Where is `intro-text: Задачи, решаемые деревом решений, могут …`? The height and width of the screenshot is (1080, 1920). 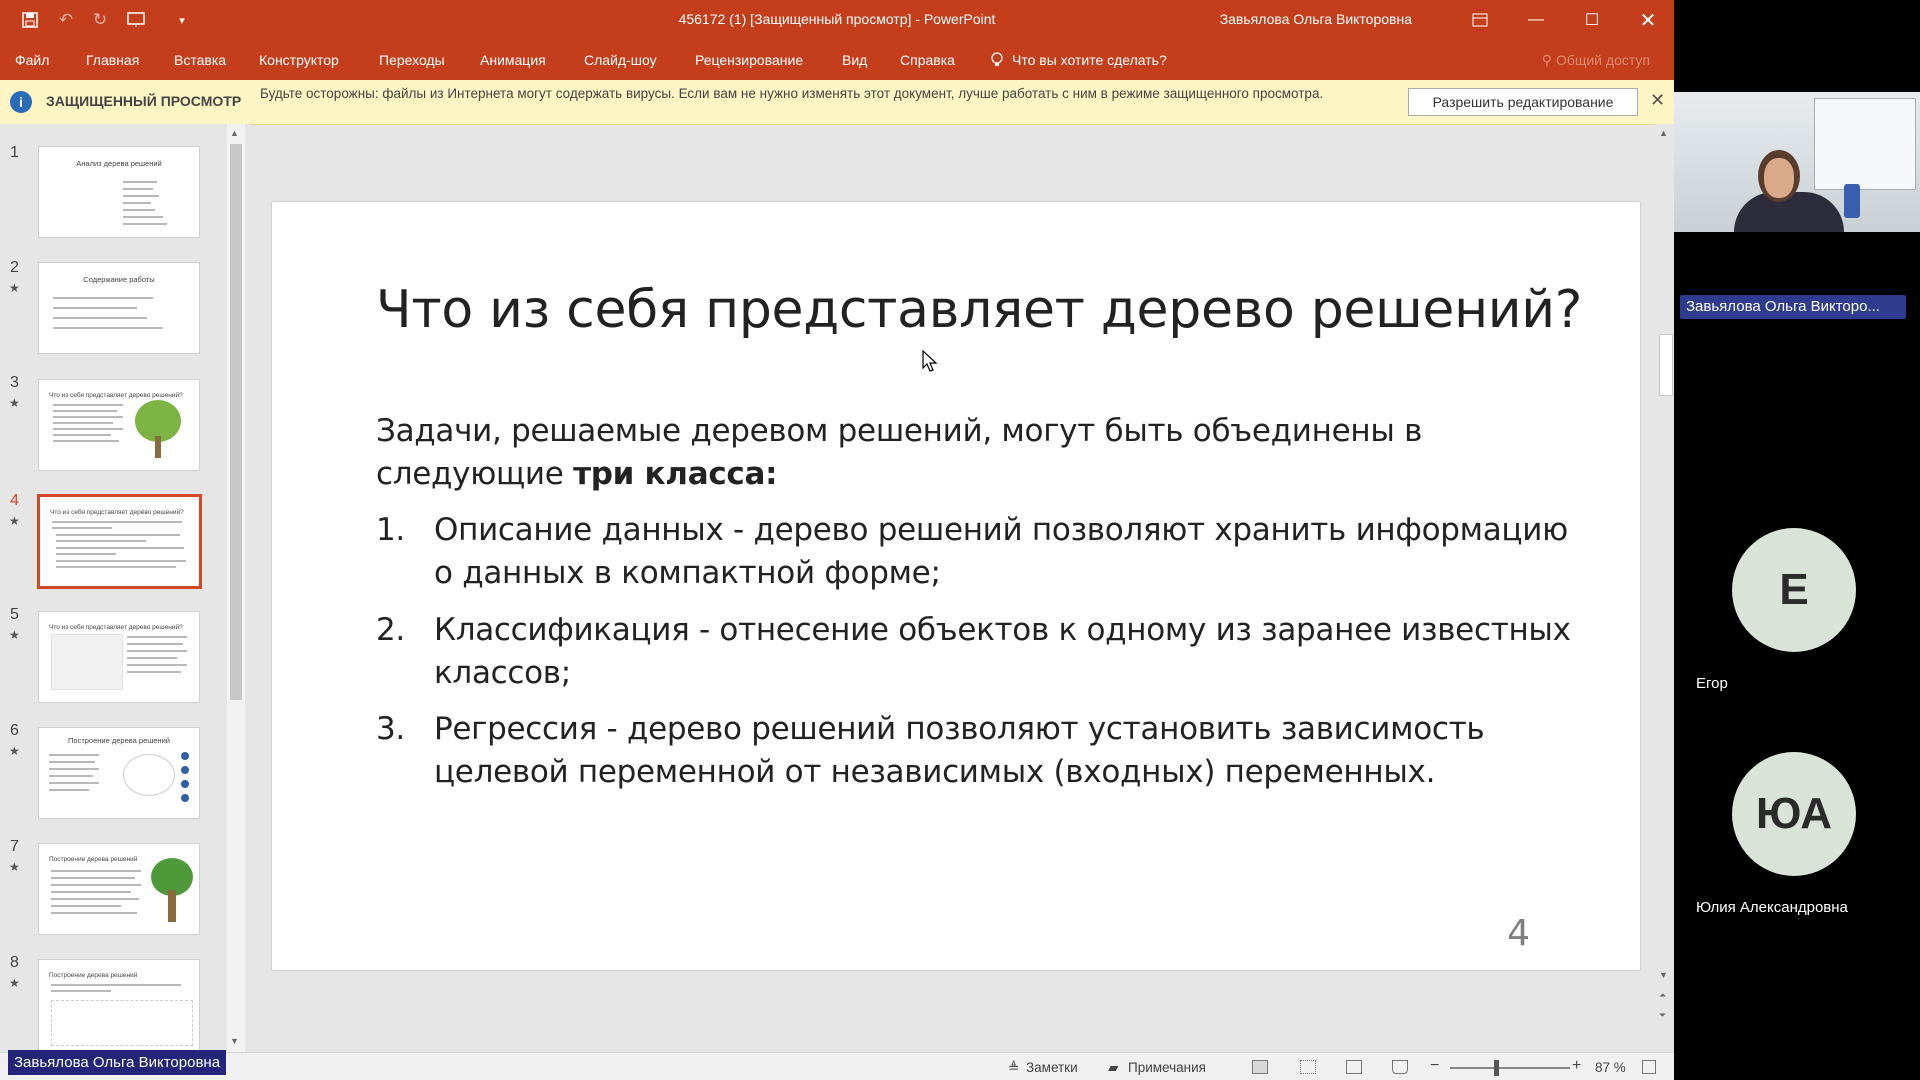
intro-text: Задачи, решаемые деревом решений, могут … is located at coordinates (899, 452).